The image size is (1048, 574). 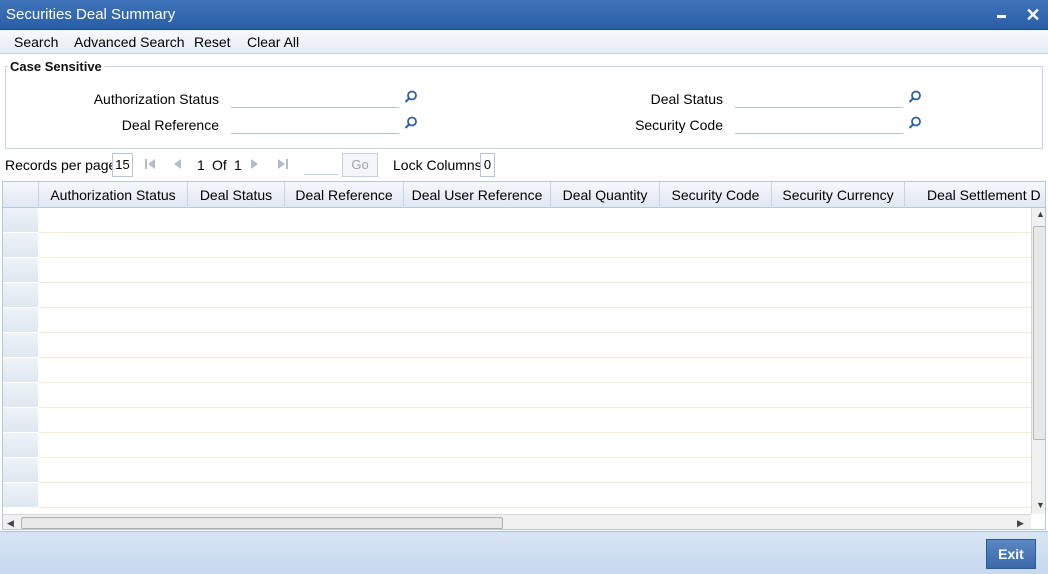 What do you see at coordinates (477, 195) in the screenshot?
I see `column-header-deal-user-reference: Deal User Reference` at bounding box center [477, 195].